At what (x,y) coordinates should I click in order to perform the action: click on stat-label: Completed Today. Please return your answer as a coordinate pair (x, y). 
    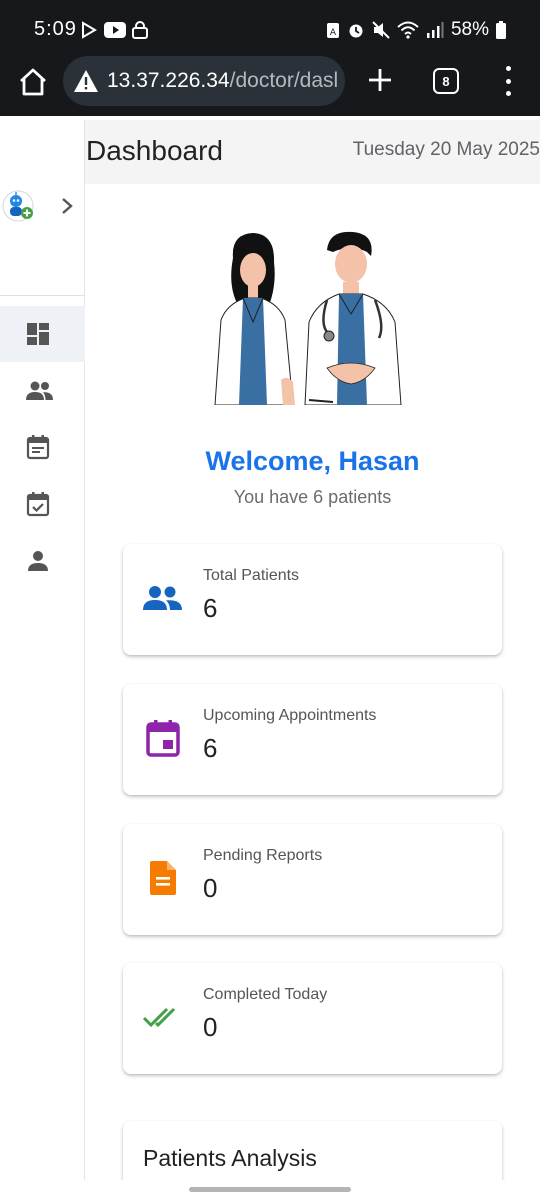
    Looking at the image, I should click on (265, 994).